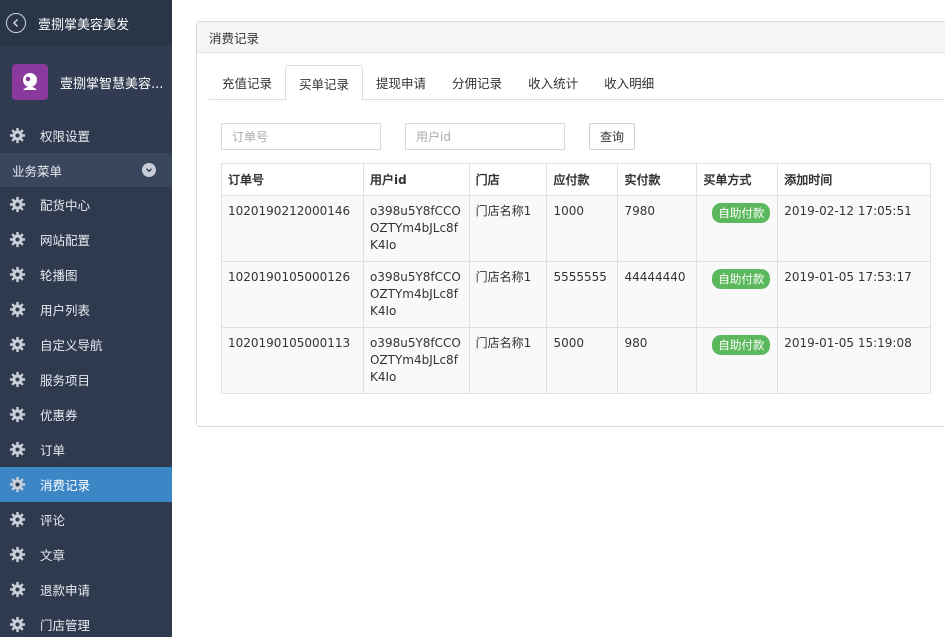  Describe the element at coordinates (65, 590) in the screenshot. I see `sidebar-item-label: 退款申请` at that location.